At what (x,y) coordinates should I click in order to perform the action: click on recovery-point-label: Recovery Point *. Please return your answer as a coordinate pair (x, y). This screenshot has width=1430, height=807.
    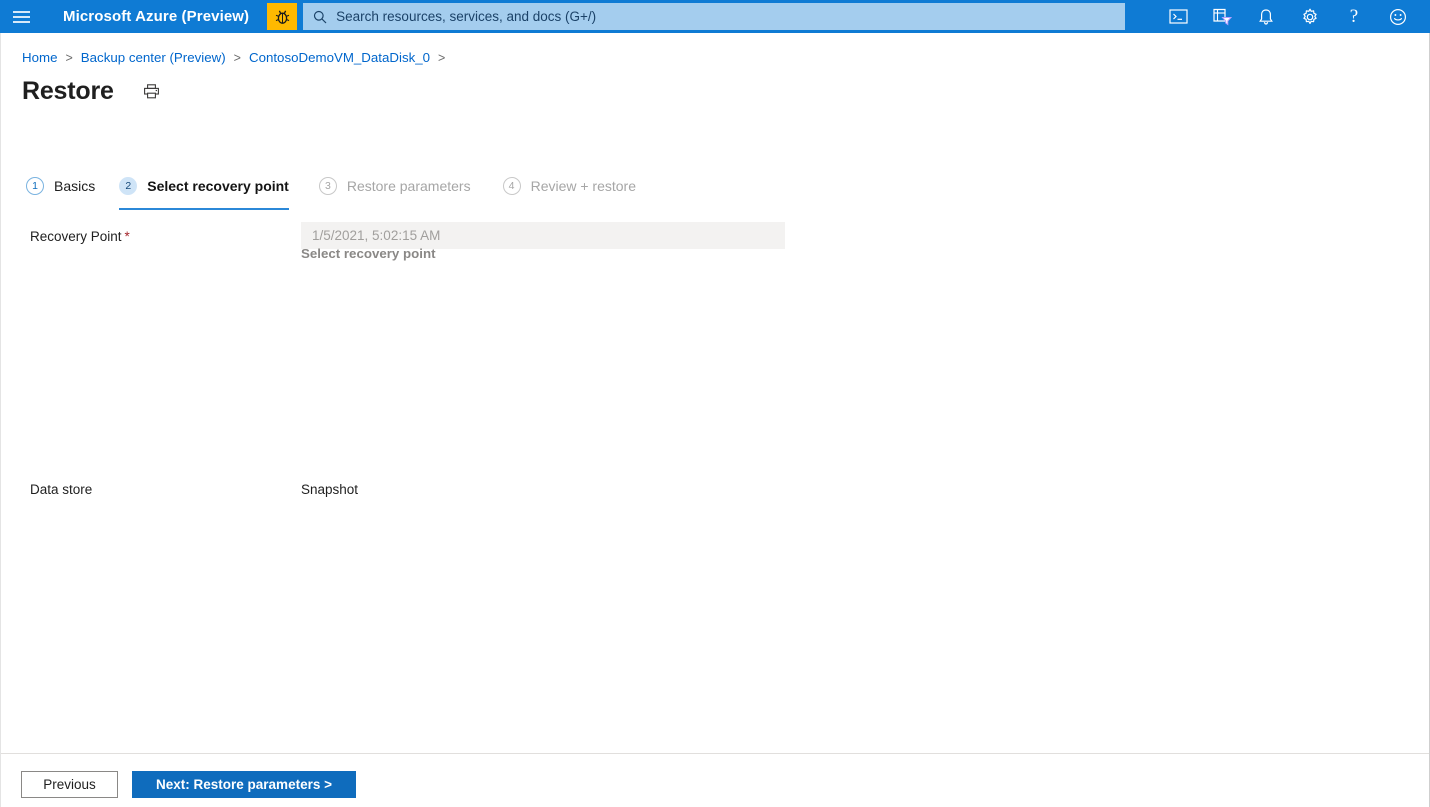
    Looking at the image, I should click on (80, 236).